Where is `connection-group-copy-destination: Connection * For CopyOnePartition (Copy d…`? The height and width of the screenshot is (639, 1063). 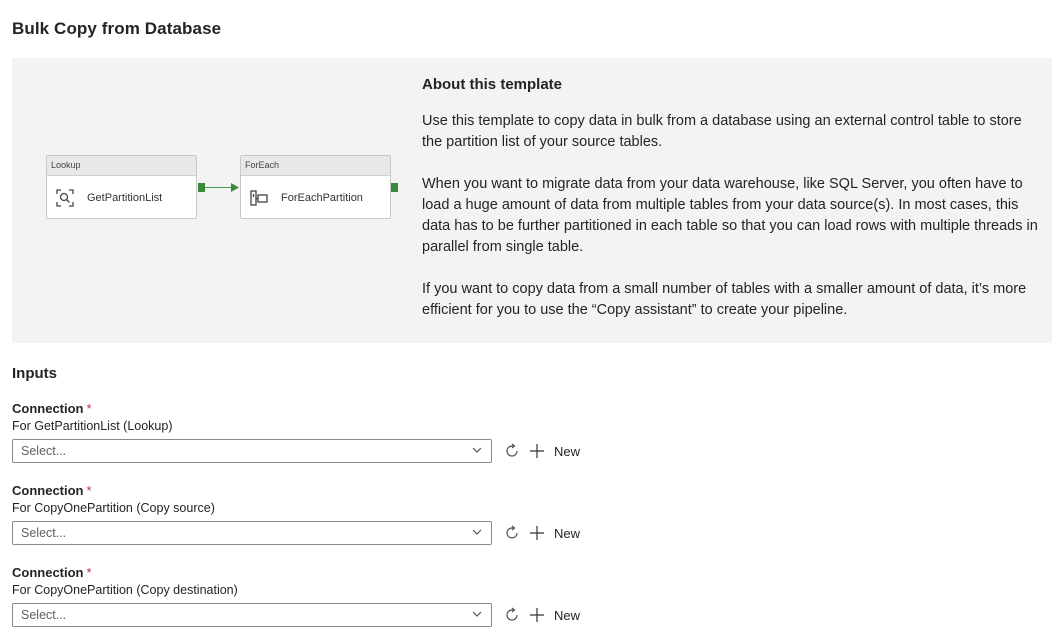
connection-group-copy-destination: Connection * For CopyOnePartition (Copy d… is located at coordinates (332, 596).